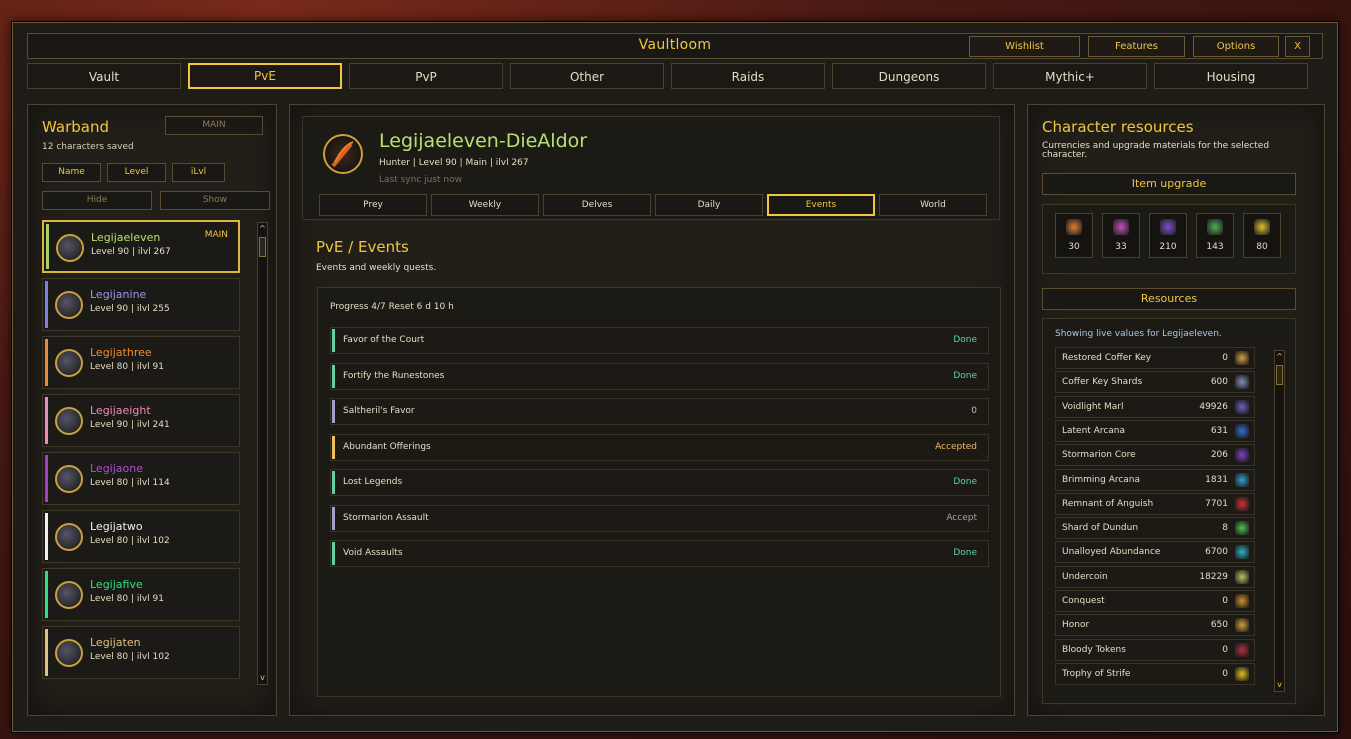  I want to click on resource-name: Latent Arcana, so click(1094, 430).